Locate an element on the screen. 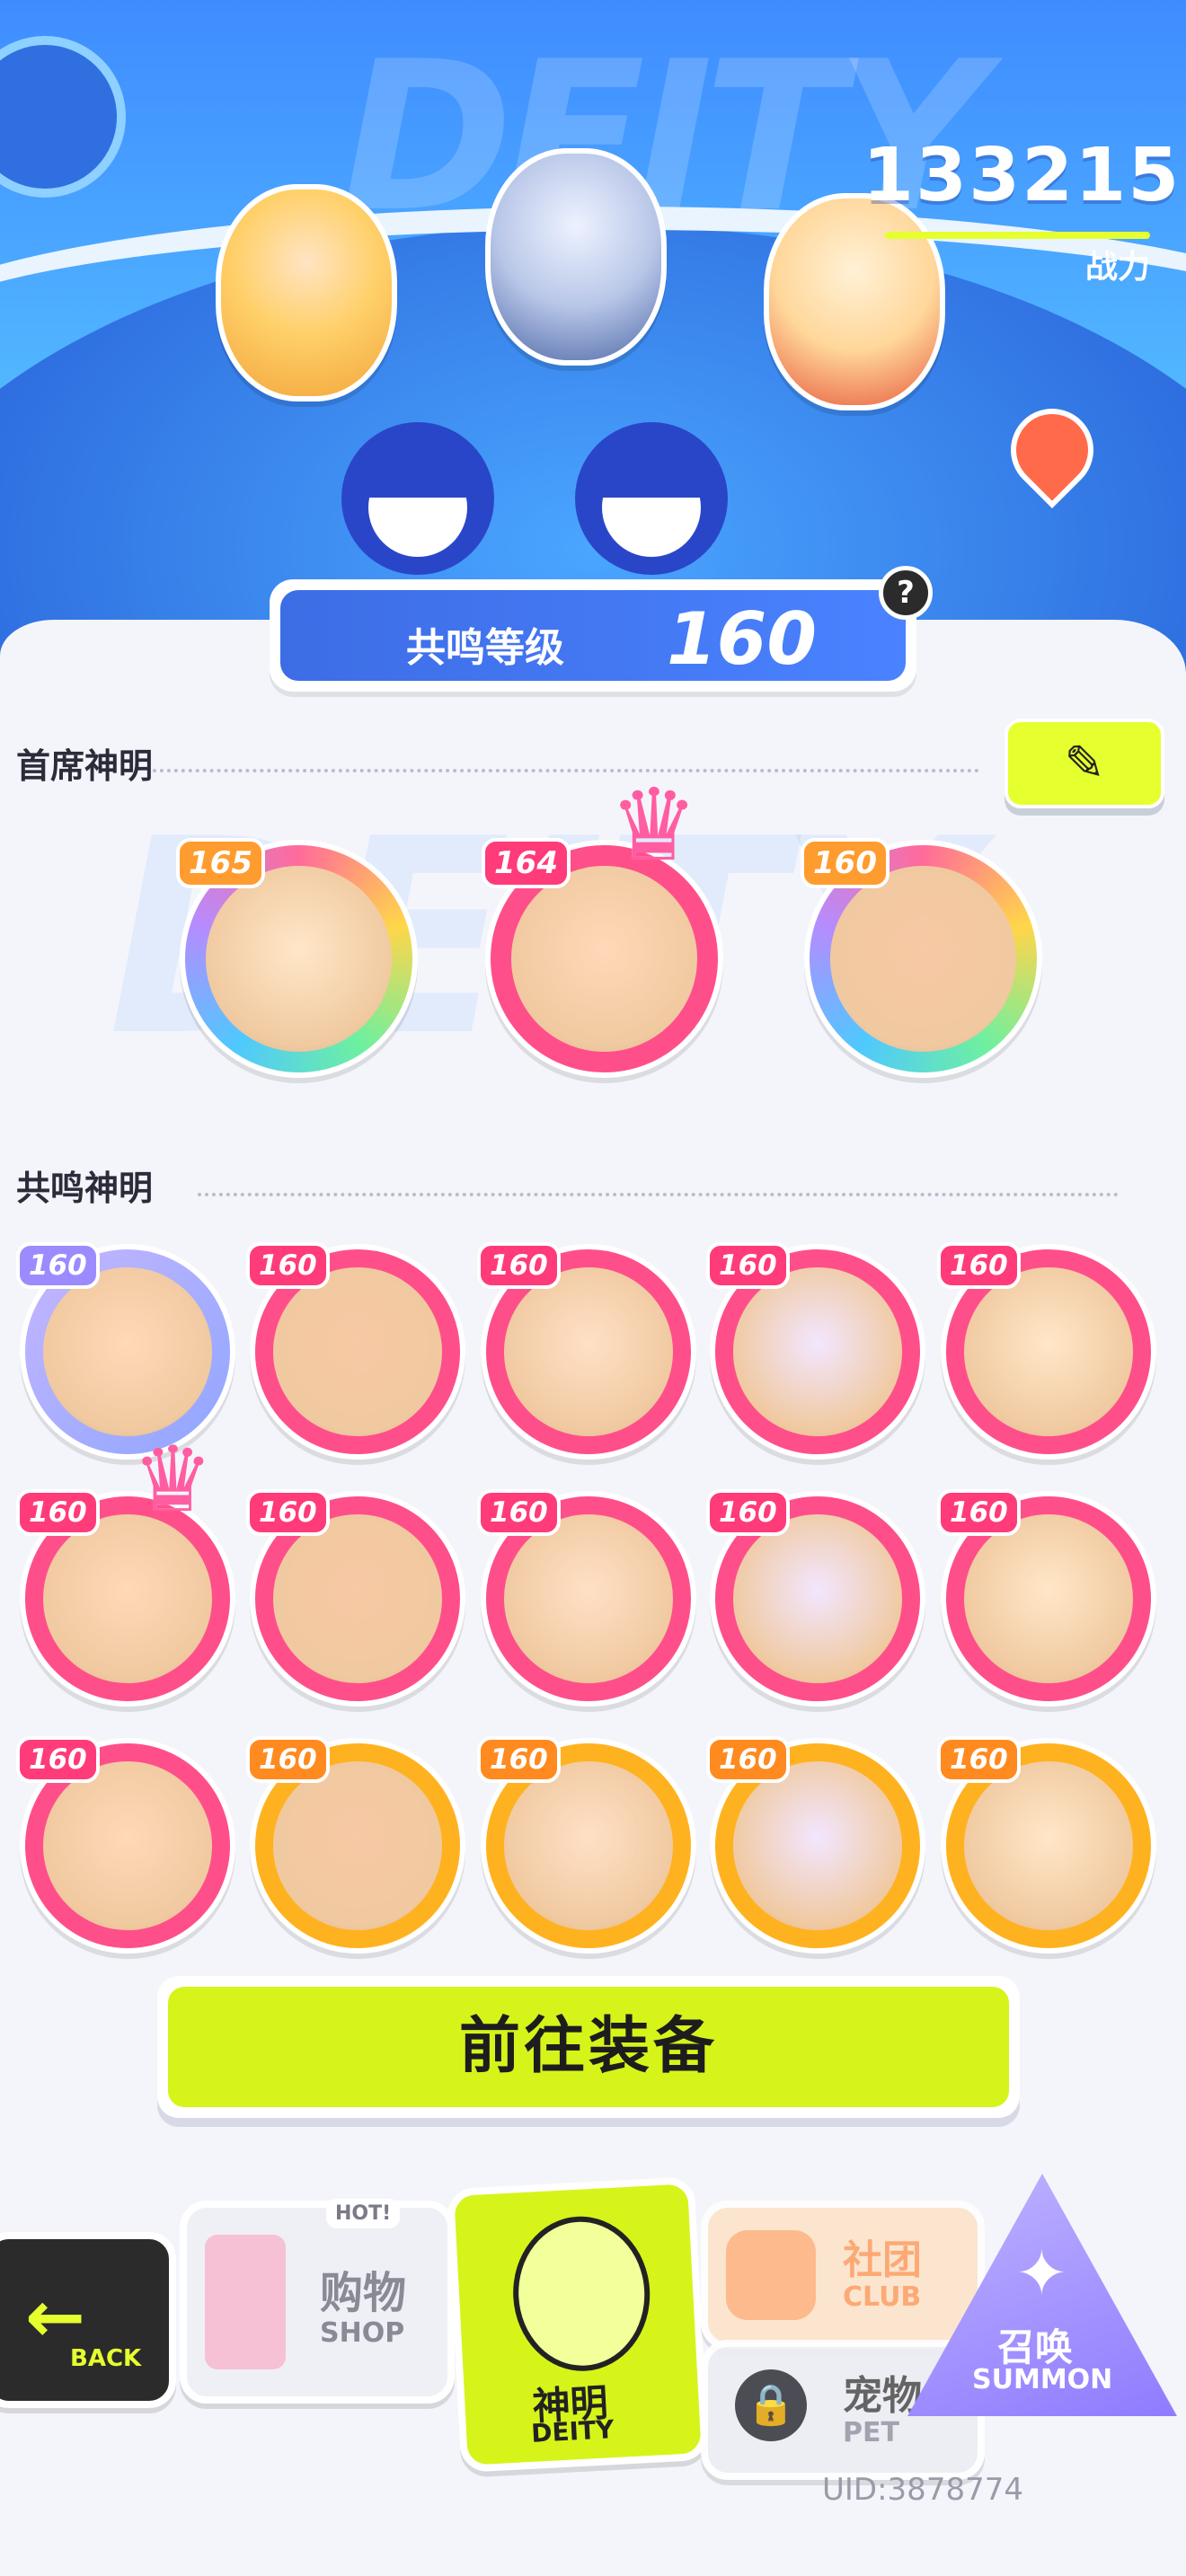 This screenshot has width=1186, height=2576. vending-machine-icon is located at coordinates (245, 2302).